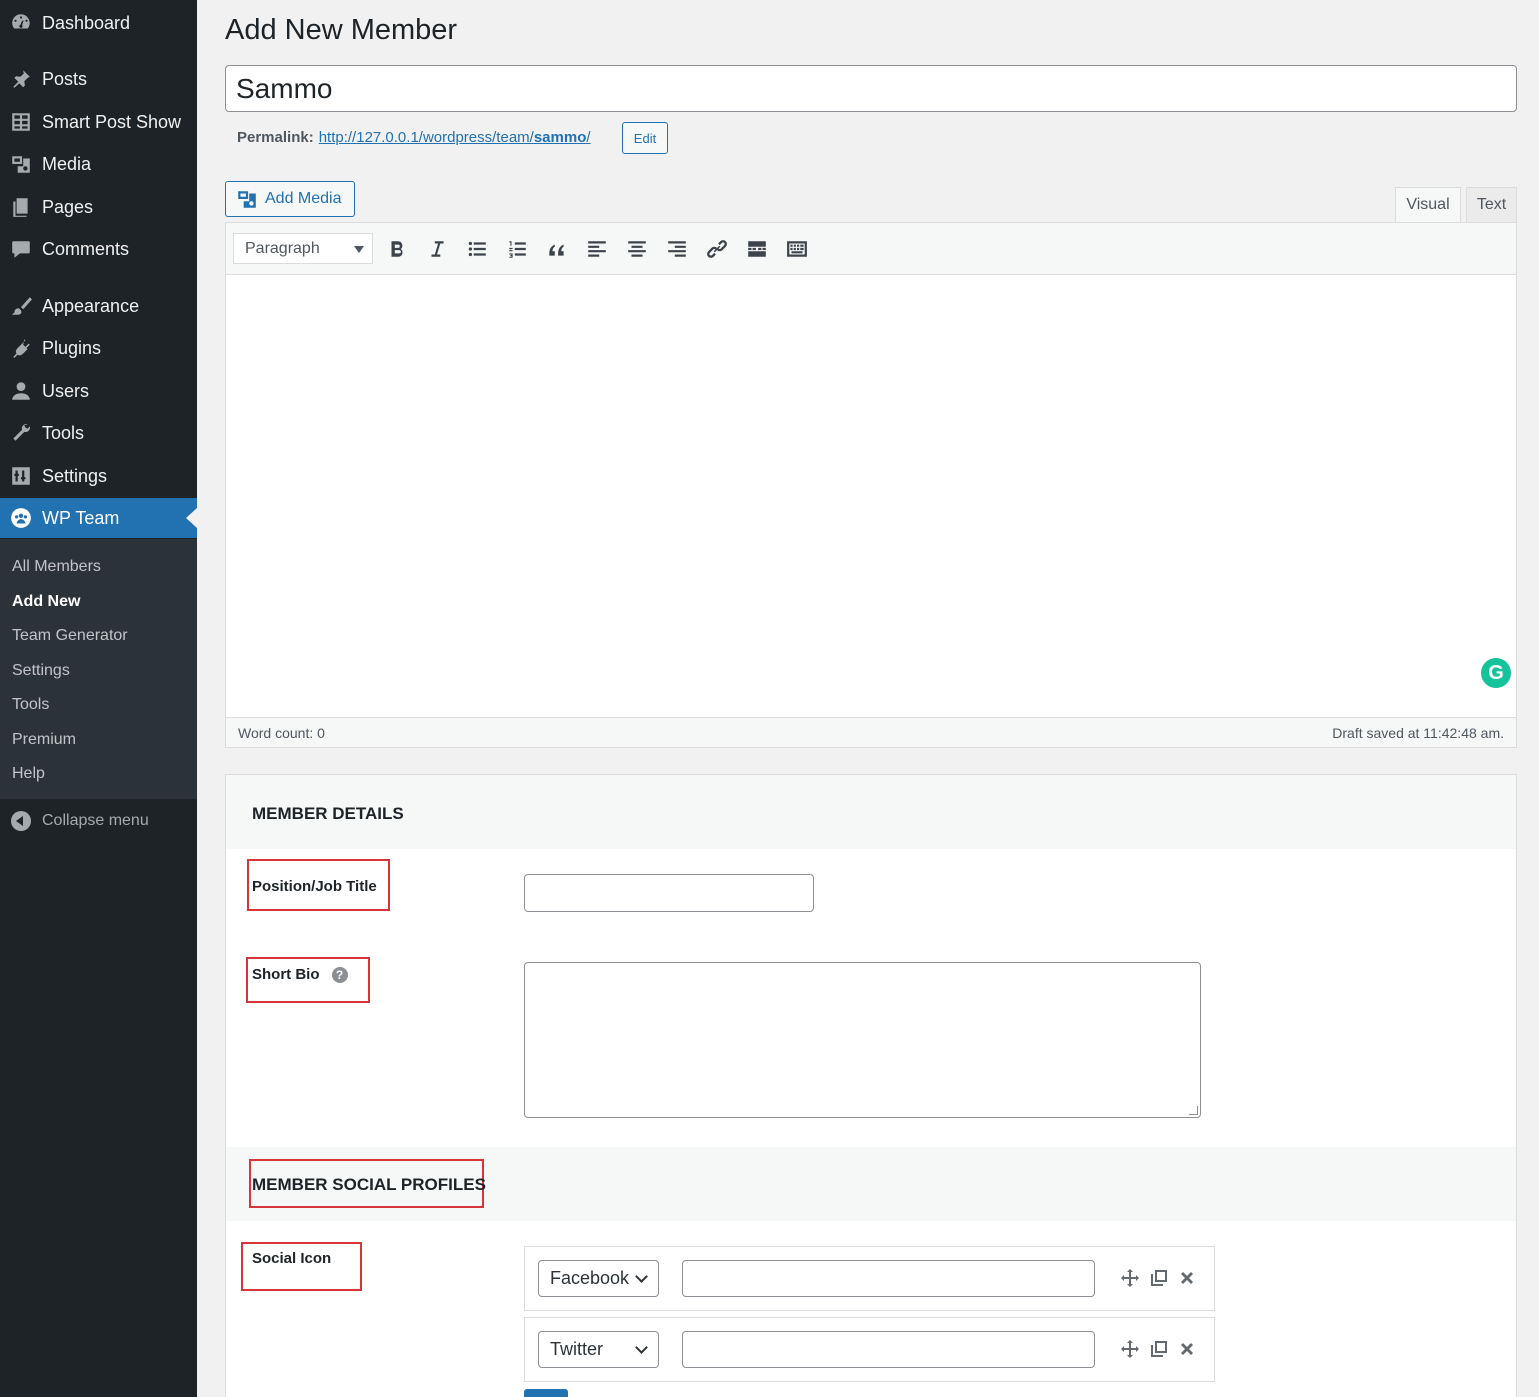  I want to click on menu-label: Appearance, so click(91, 305).